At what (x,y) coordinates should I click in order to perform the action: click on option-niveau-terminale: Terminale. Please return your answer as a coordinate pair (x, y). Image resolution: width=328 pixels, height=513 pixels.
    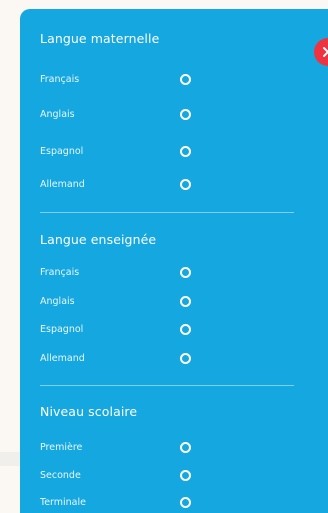
    Looking at the image, I should click on (165, 504).